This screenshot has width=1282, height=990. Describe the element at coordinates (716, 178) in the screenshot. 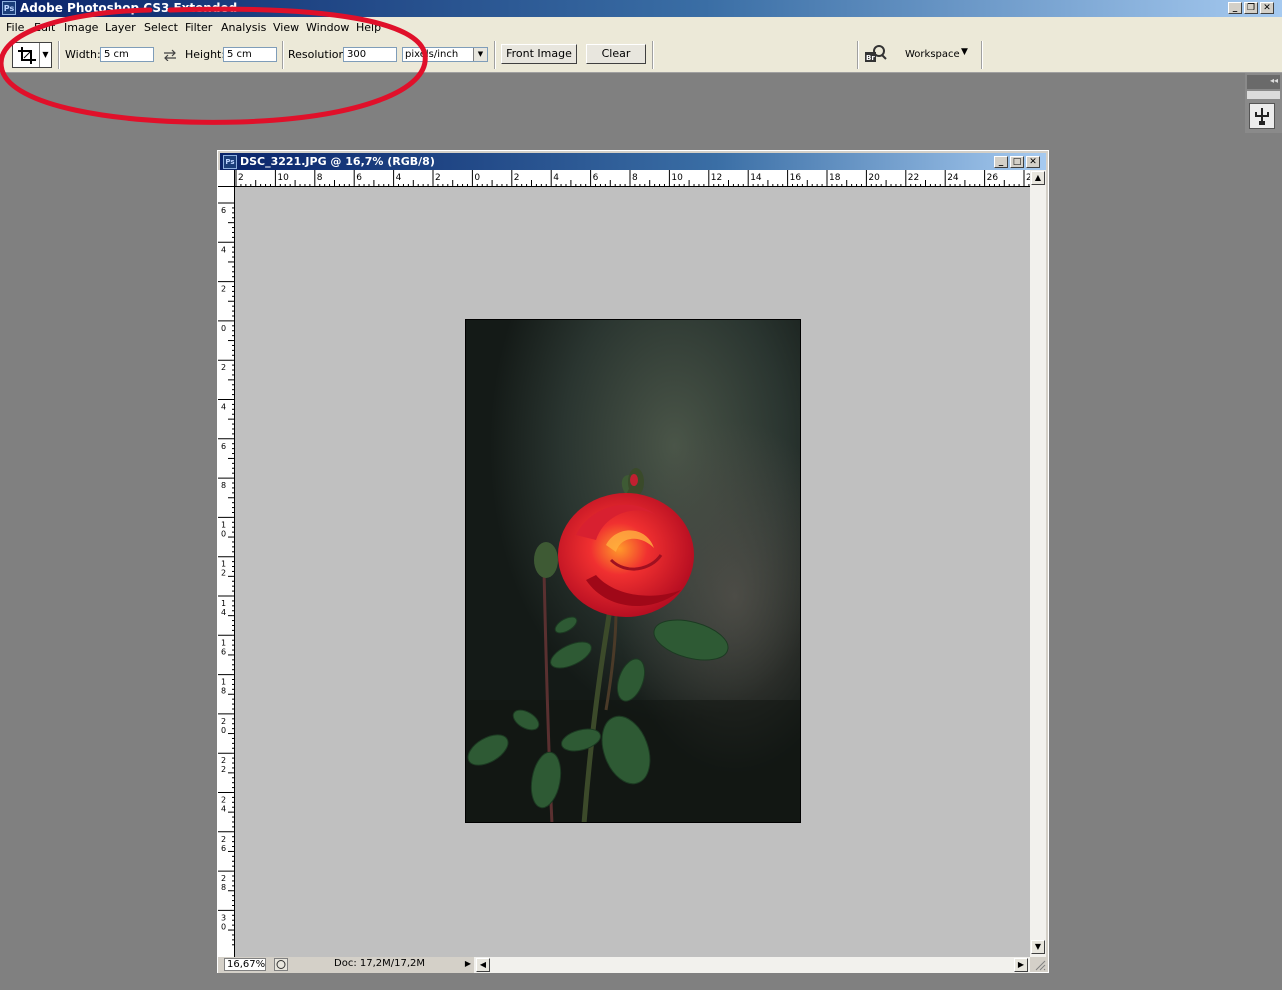

I see `hruler-label: 12` at that location.